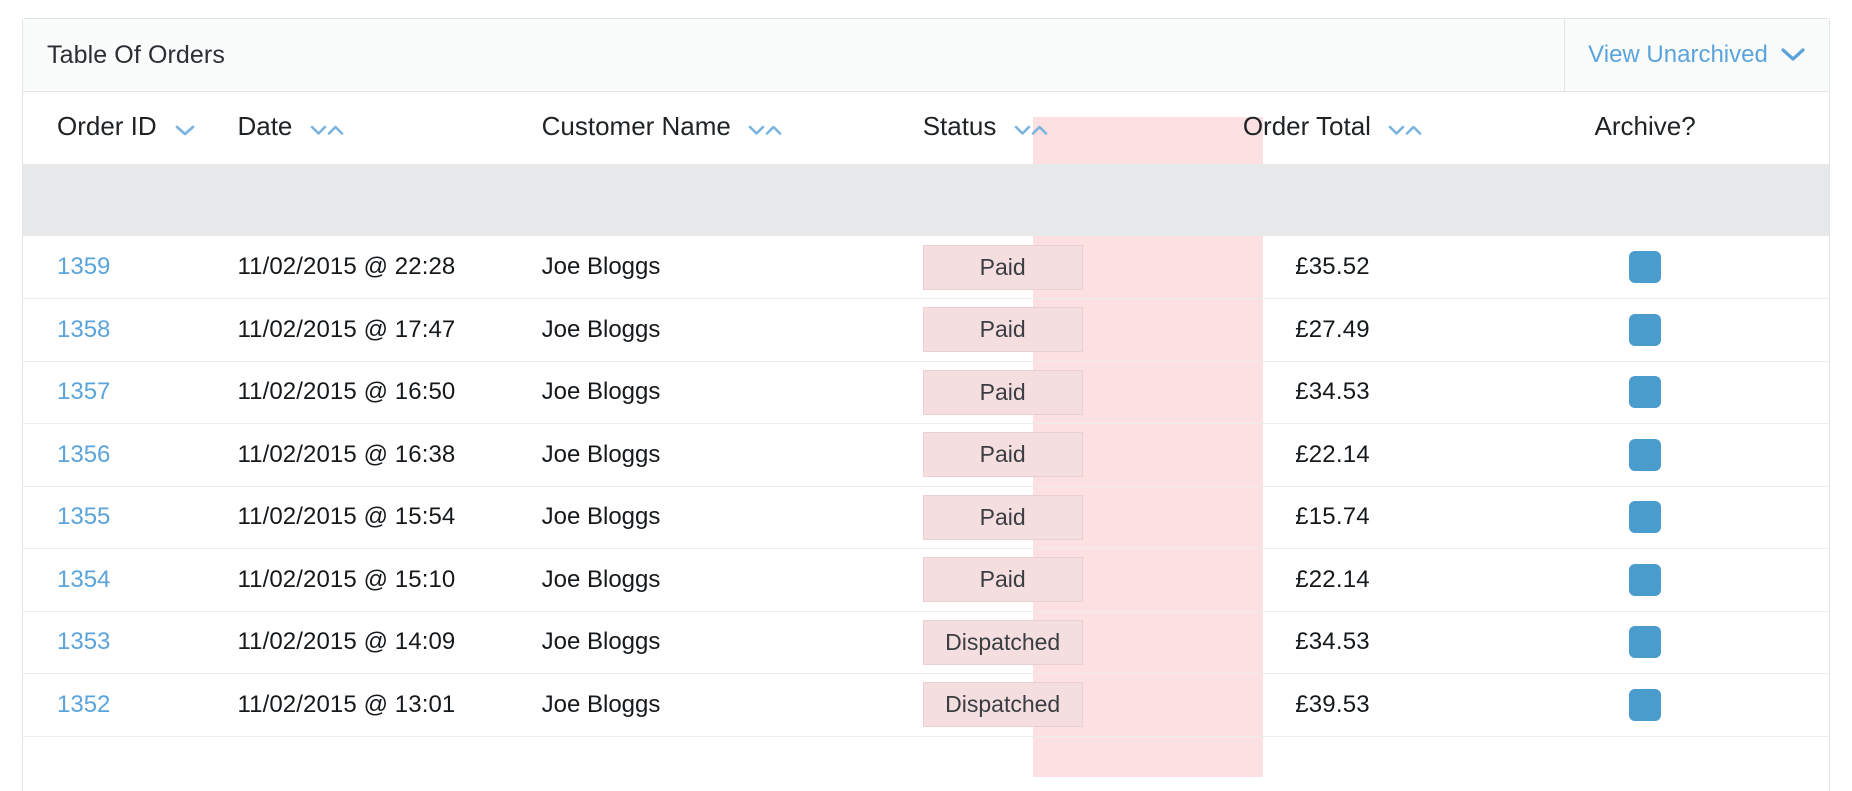 This screenshot has width=1852, height=791. What do you see at coordinates (185, 130) in the screenshot?
I see `sort-descending-icon` at bounding box center [185, 130].